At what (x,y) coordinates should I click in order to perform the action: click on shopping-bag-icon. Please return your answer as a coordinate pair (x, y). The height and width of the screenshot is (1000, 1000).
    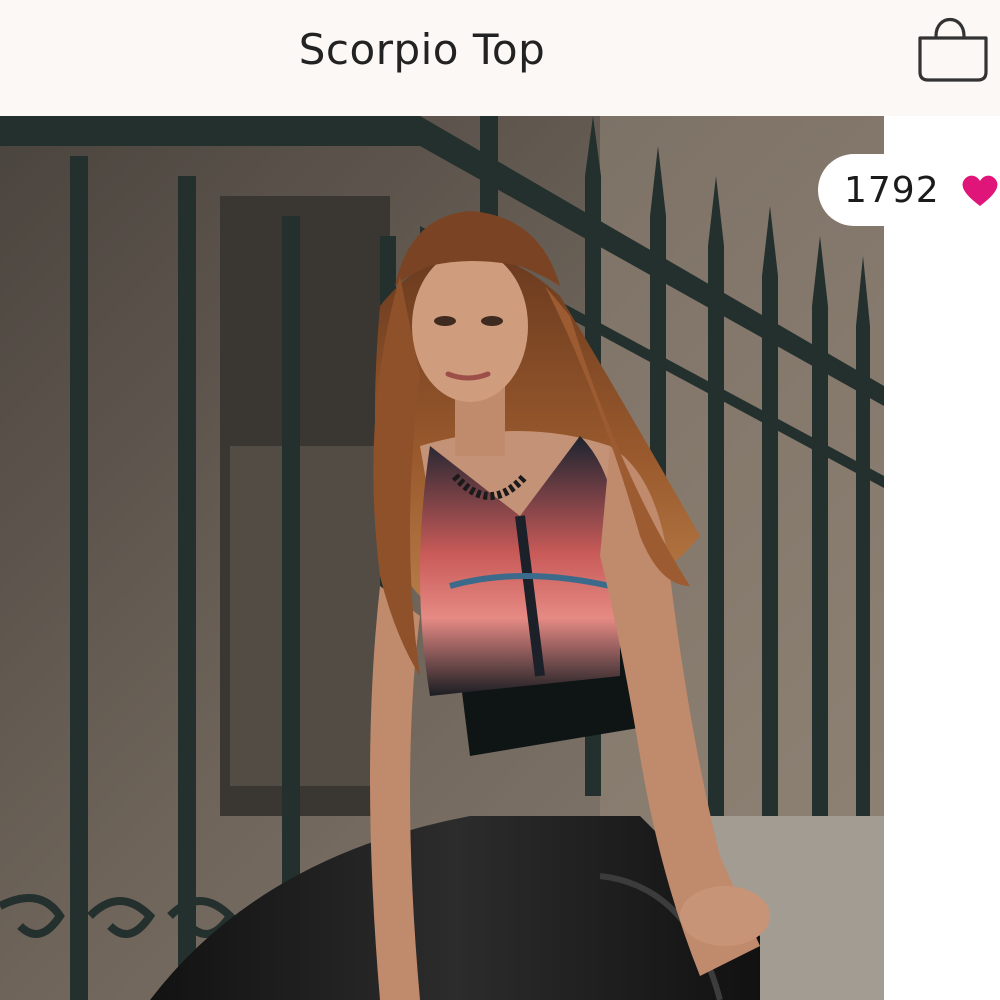
    Looking at the image, I should click on (953, 50).